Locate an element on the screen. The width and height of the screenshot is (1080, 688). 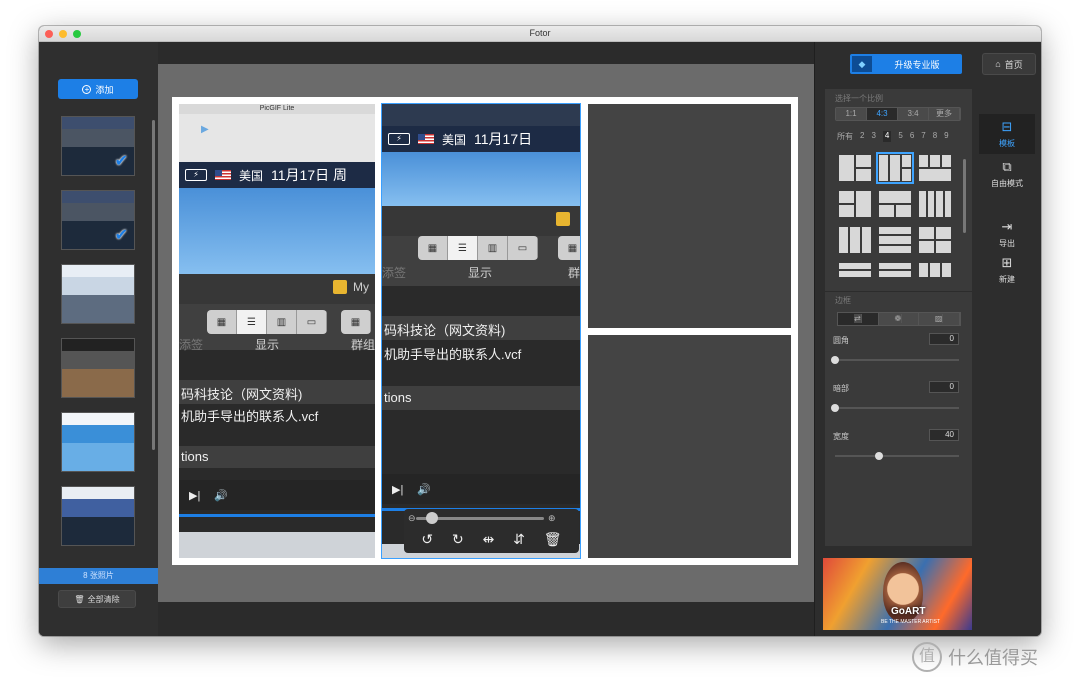
trash-icon: 🗑 is located at coordinates (79, 599).